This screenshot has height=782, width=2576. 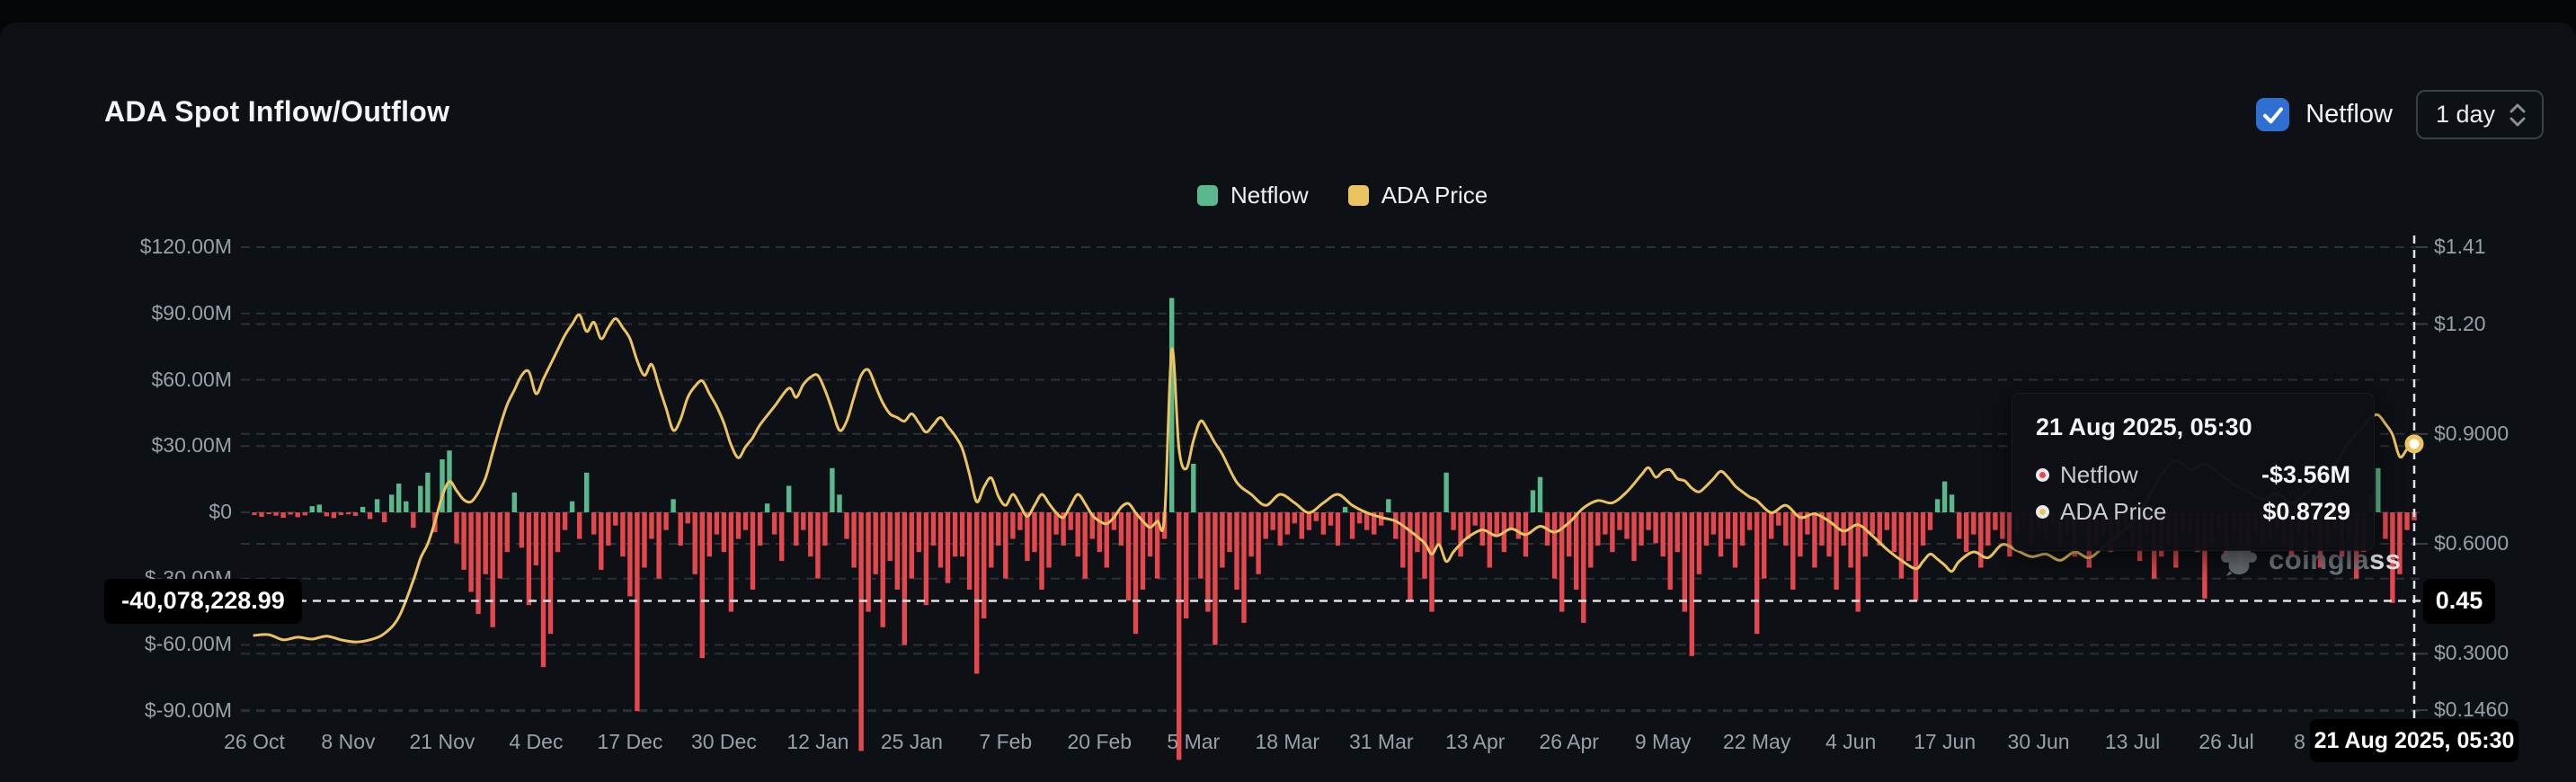 I want to click on netflow-checkbox, so click(x=2273, y=114).